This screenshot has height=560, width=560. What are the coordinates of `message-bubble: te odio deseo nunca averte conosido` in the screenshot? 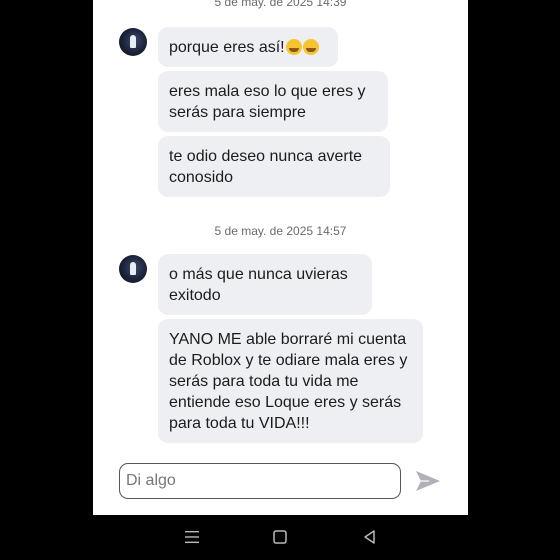 It's located at (274, 166).